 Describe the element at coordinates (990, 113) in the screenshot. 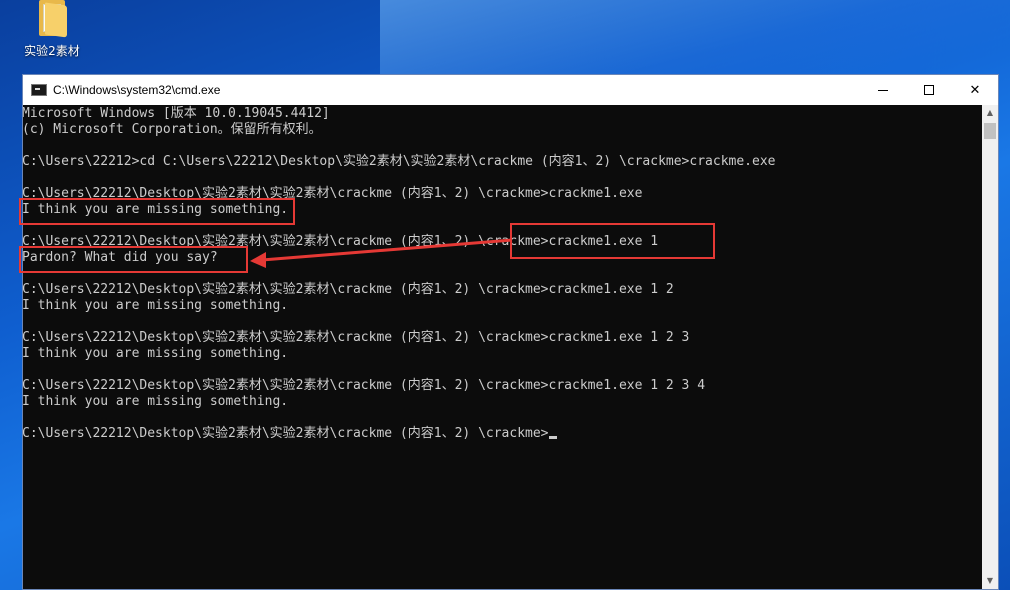

I see `scroll-up-arrow-icon: ▲` at that location.